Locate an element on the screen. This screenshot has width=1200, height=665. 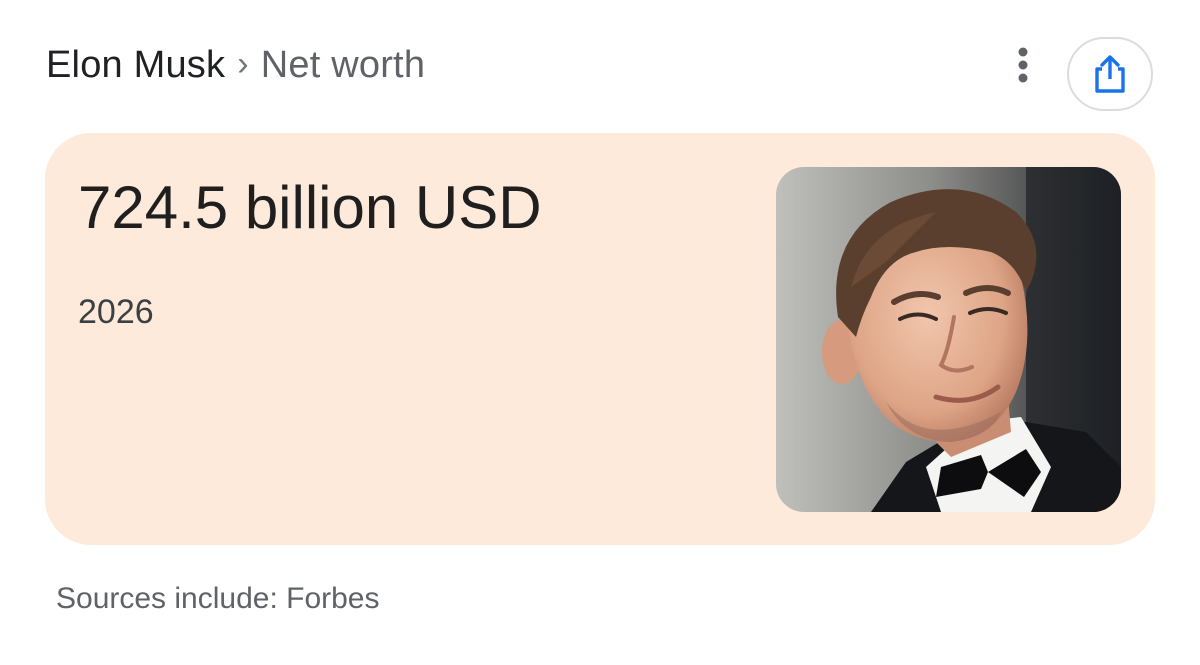
more-options-button is located at coordinates (1023, 65).